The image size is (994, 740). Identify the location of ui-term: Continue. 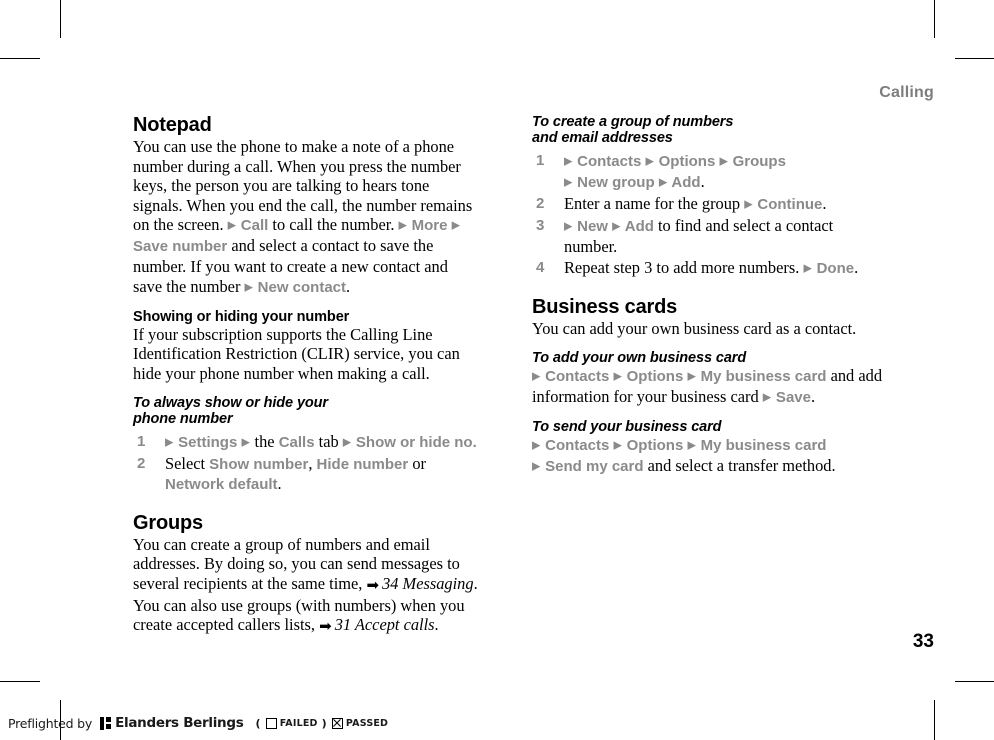
(788, 205).